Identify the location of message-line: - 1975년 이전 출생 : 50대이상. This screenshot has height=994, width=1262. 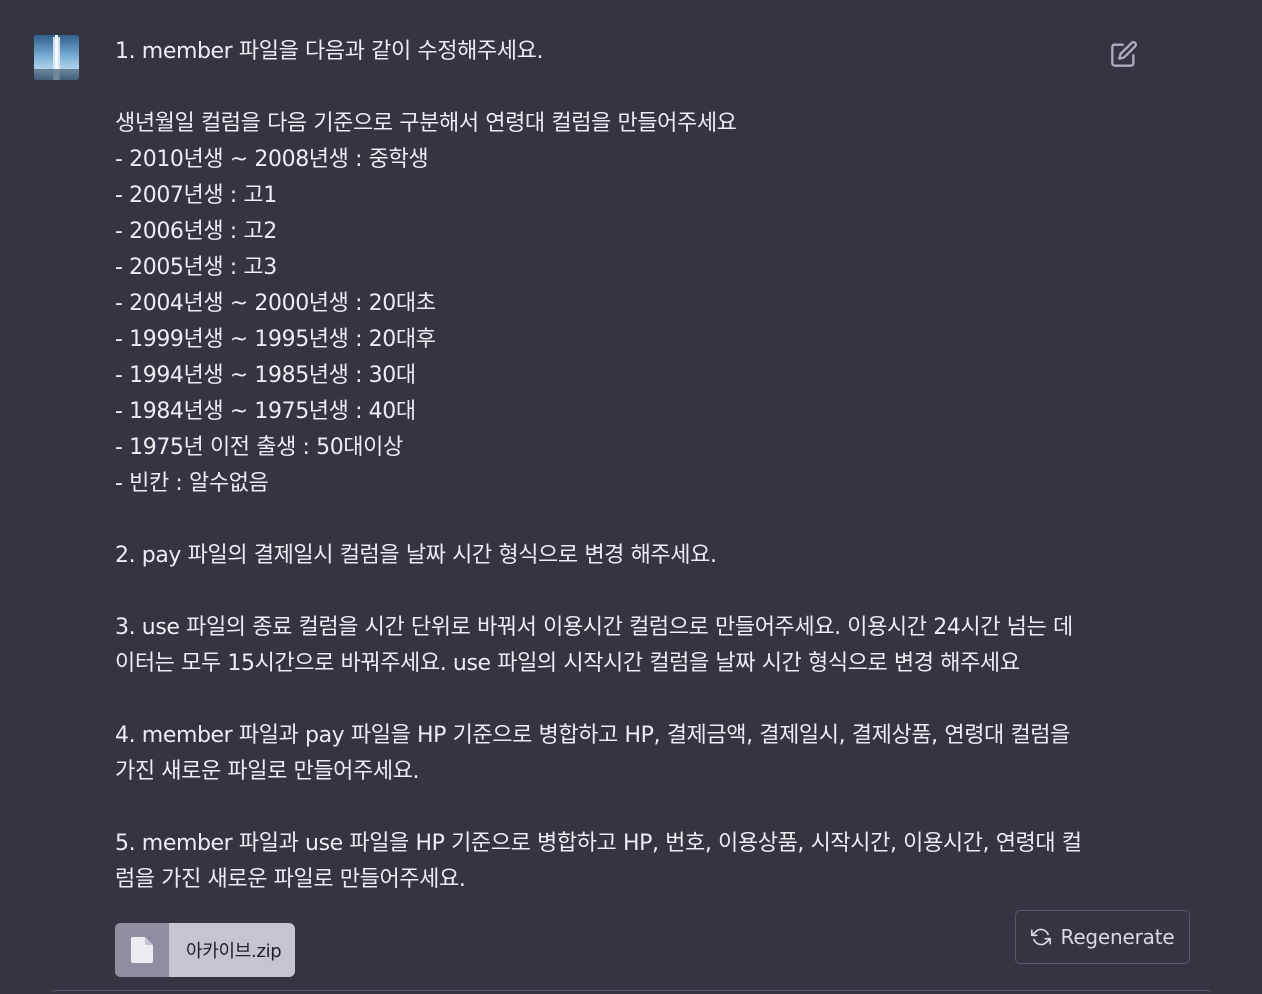
(259, 447).